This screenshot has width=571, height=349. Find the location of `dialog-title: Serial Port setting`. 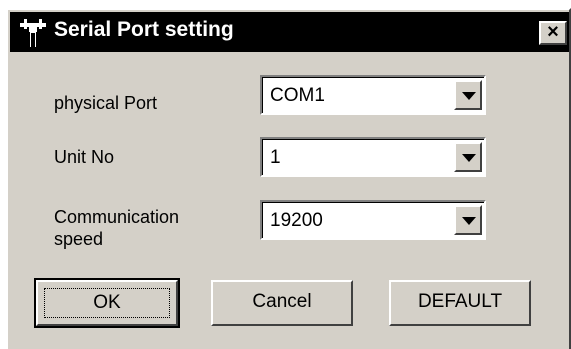

dialog-title: Serial Port setting is located at coordinates (144, 29).